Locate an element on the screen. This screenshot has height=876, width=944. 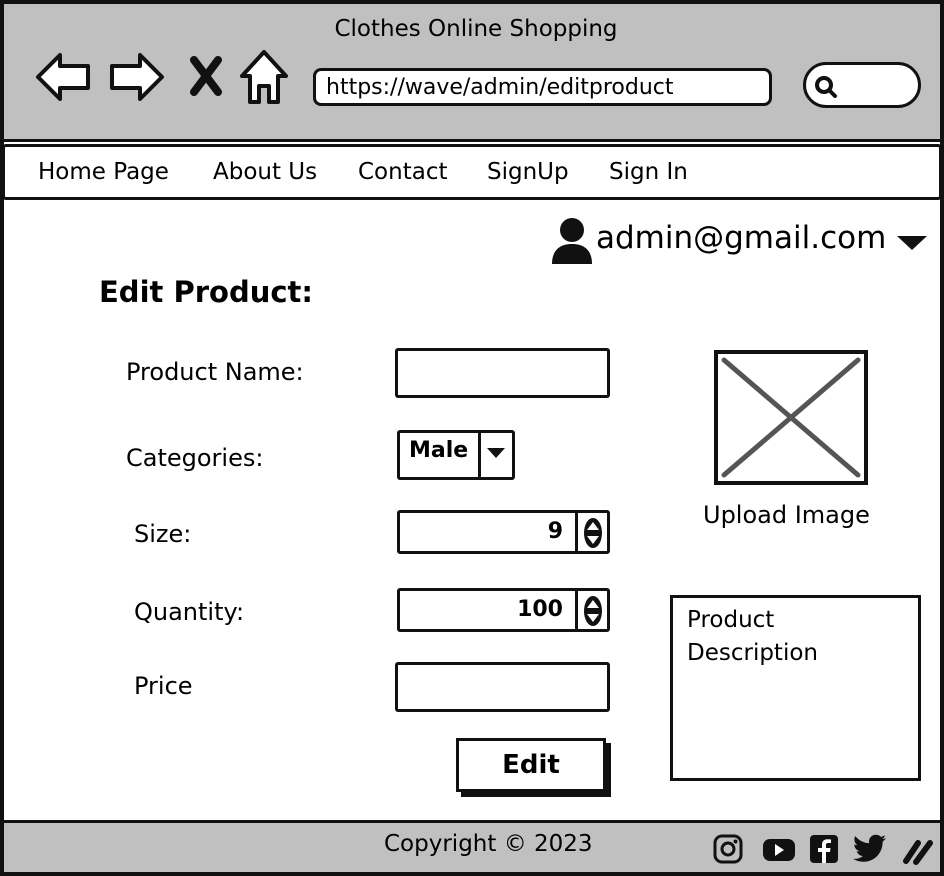
forward-arrow-icon is located at coordinates (137, 79).